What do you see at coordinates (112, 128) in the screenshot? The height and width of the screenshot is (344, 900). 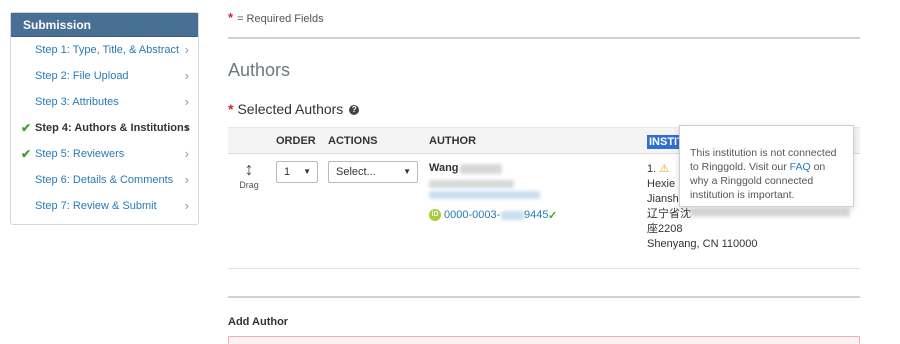 I see `sidebar-item-label: Step 4: Authors & Institutions` at bounding box center [112, 128].